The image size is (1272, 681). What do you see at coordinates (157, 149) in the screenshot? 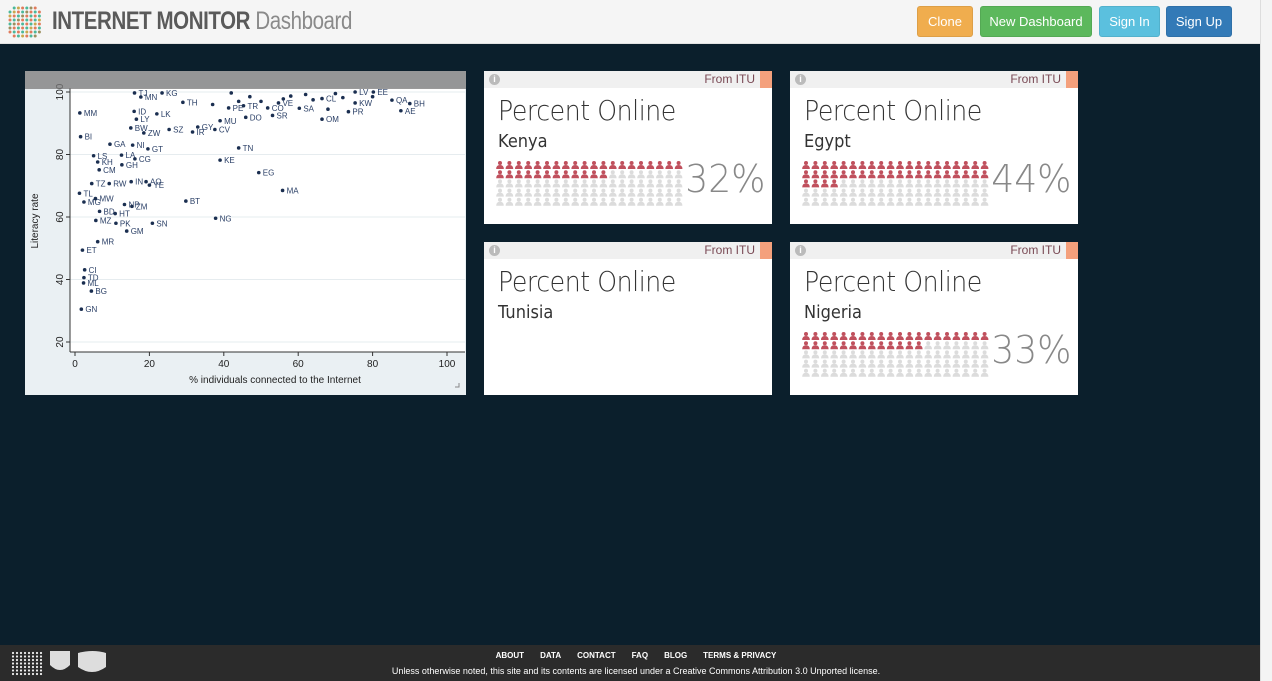
I see `point-label: GT` at bounding box center [157, 149].